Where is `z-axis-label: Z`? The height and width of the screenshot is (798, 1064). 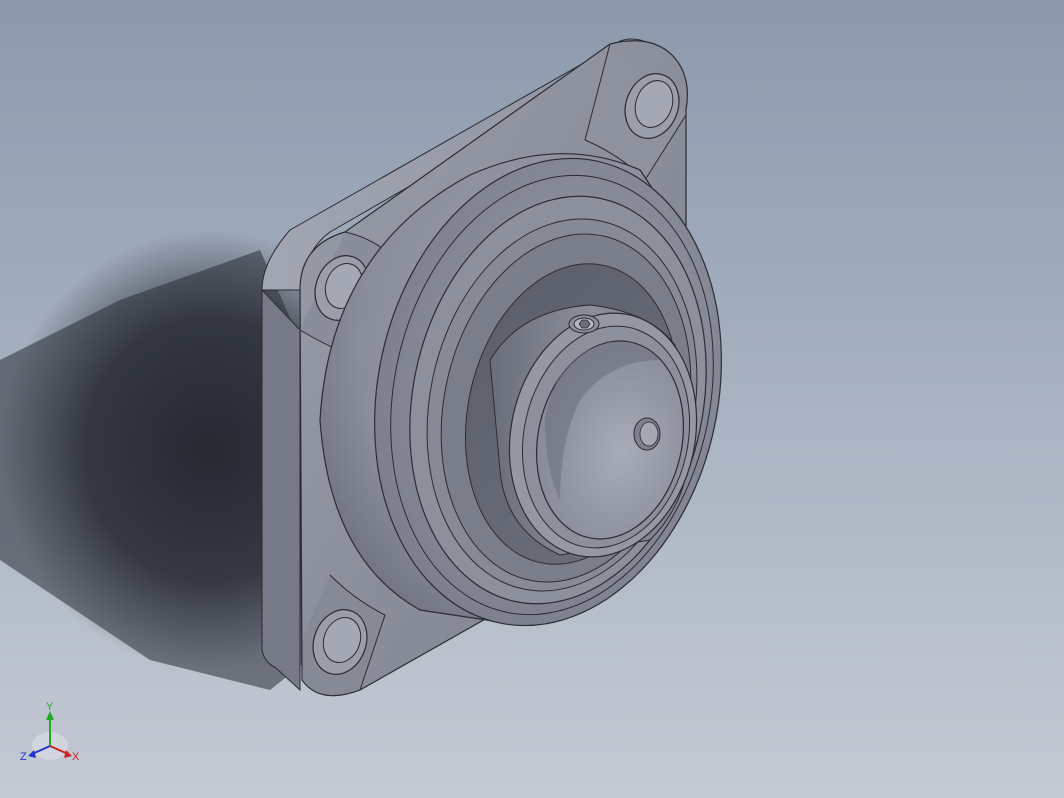
z-axis-label: Z is located at coordinates (23, 757).